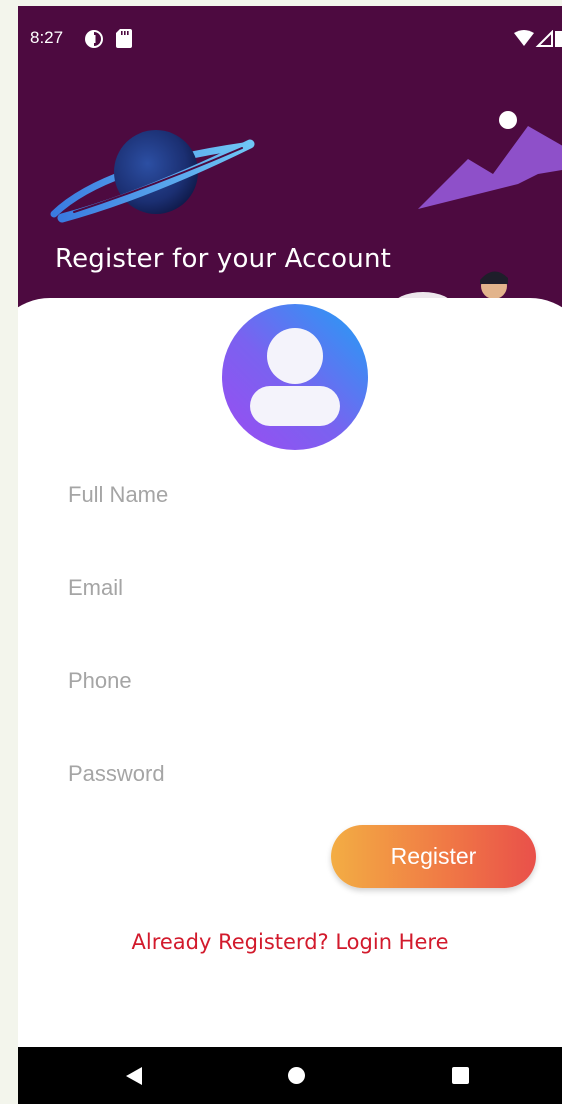 Image resolution: width=562 pixels, height=1104 pixels. Describe the element at coordinates (278, 588) in the screenshot. I see `email-input` at that location.